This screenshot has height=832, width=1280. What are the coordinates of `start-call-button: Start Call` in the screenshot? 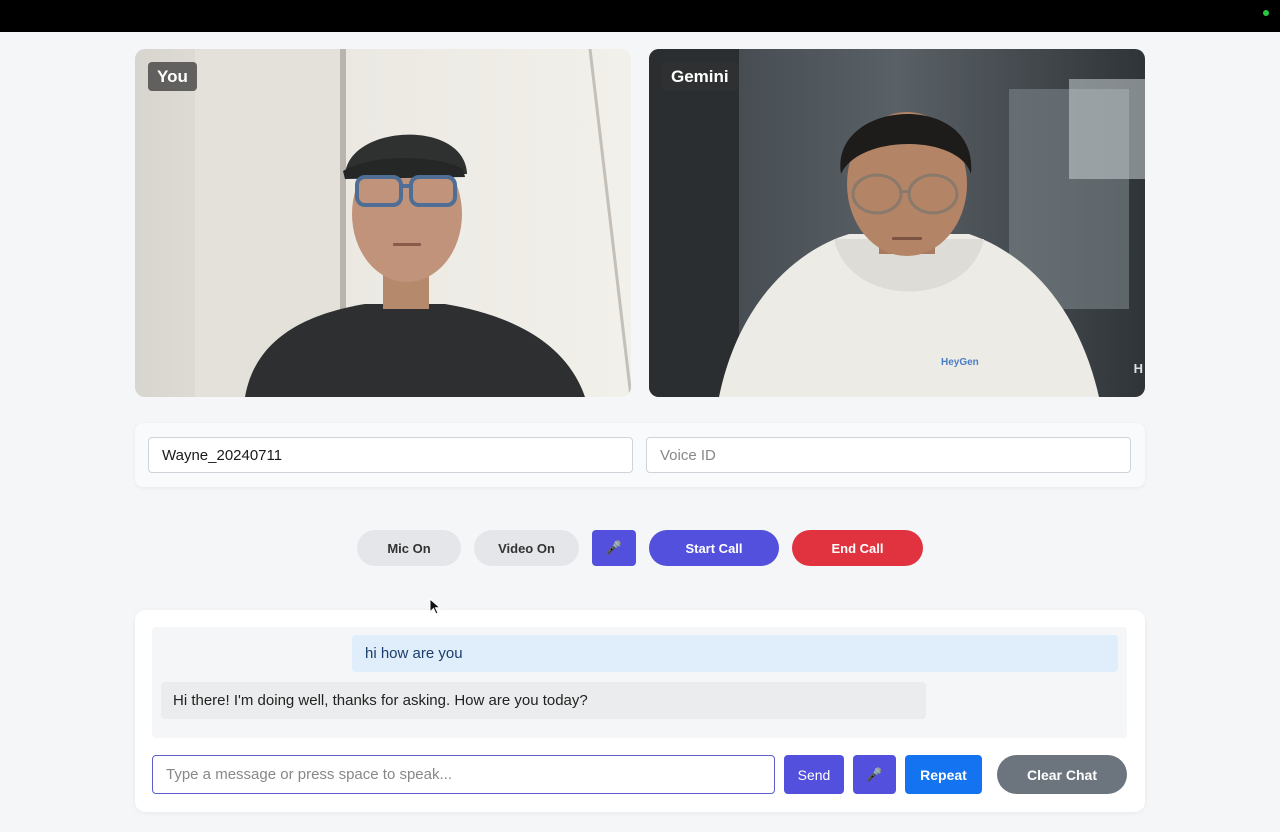 It's located at (714, 548).